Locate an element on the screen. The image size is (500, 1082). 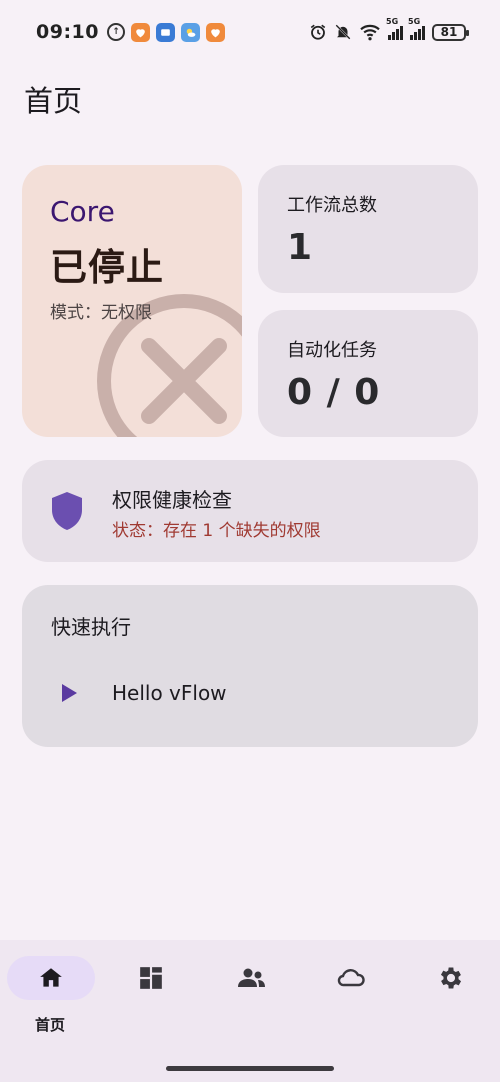
shield-icon is located at coordinates (67, 511).